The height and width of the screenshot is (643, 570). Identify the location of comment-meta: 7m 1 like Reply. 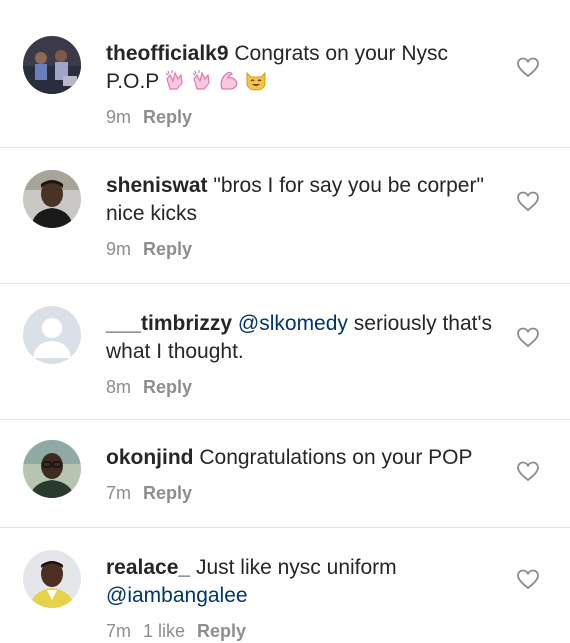
(301, 631).